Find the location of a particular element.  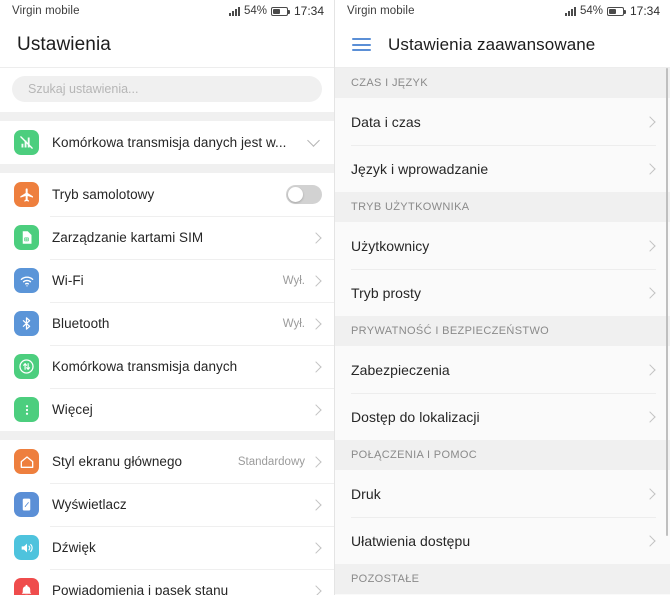

list-item-label: Więcej is located at coordinates (72, 409).